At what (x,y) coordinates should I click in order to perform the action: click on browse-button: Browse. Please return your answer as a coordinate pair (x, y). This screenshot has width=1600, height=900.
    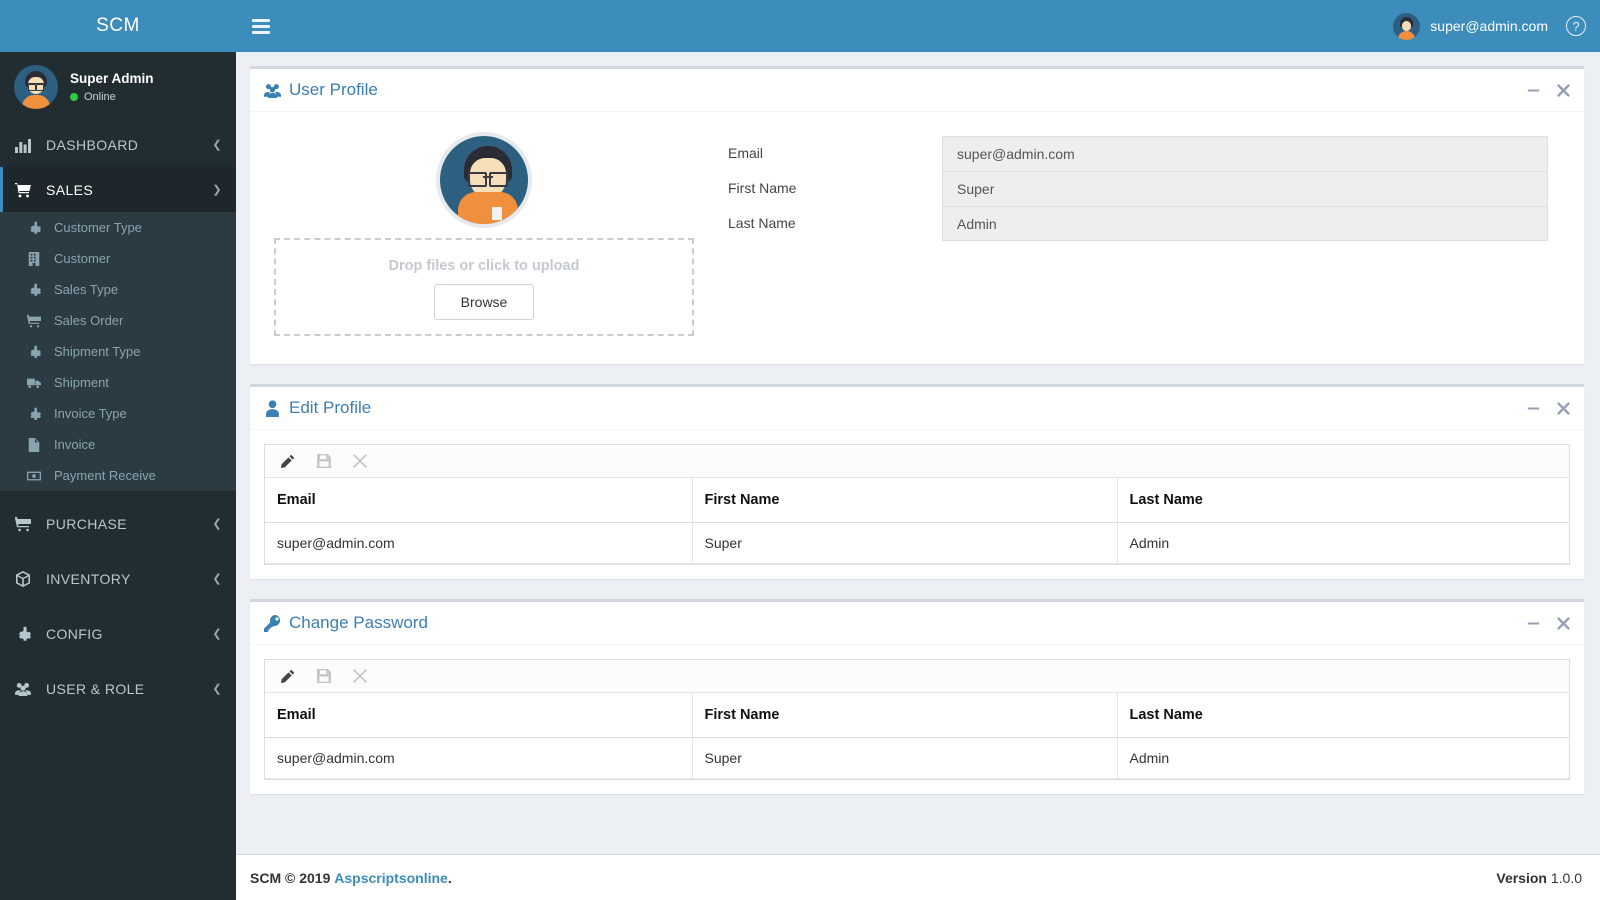
    Looking at the image, I should click on (484, 302).